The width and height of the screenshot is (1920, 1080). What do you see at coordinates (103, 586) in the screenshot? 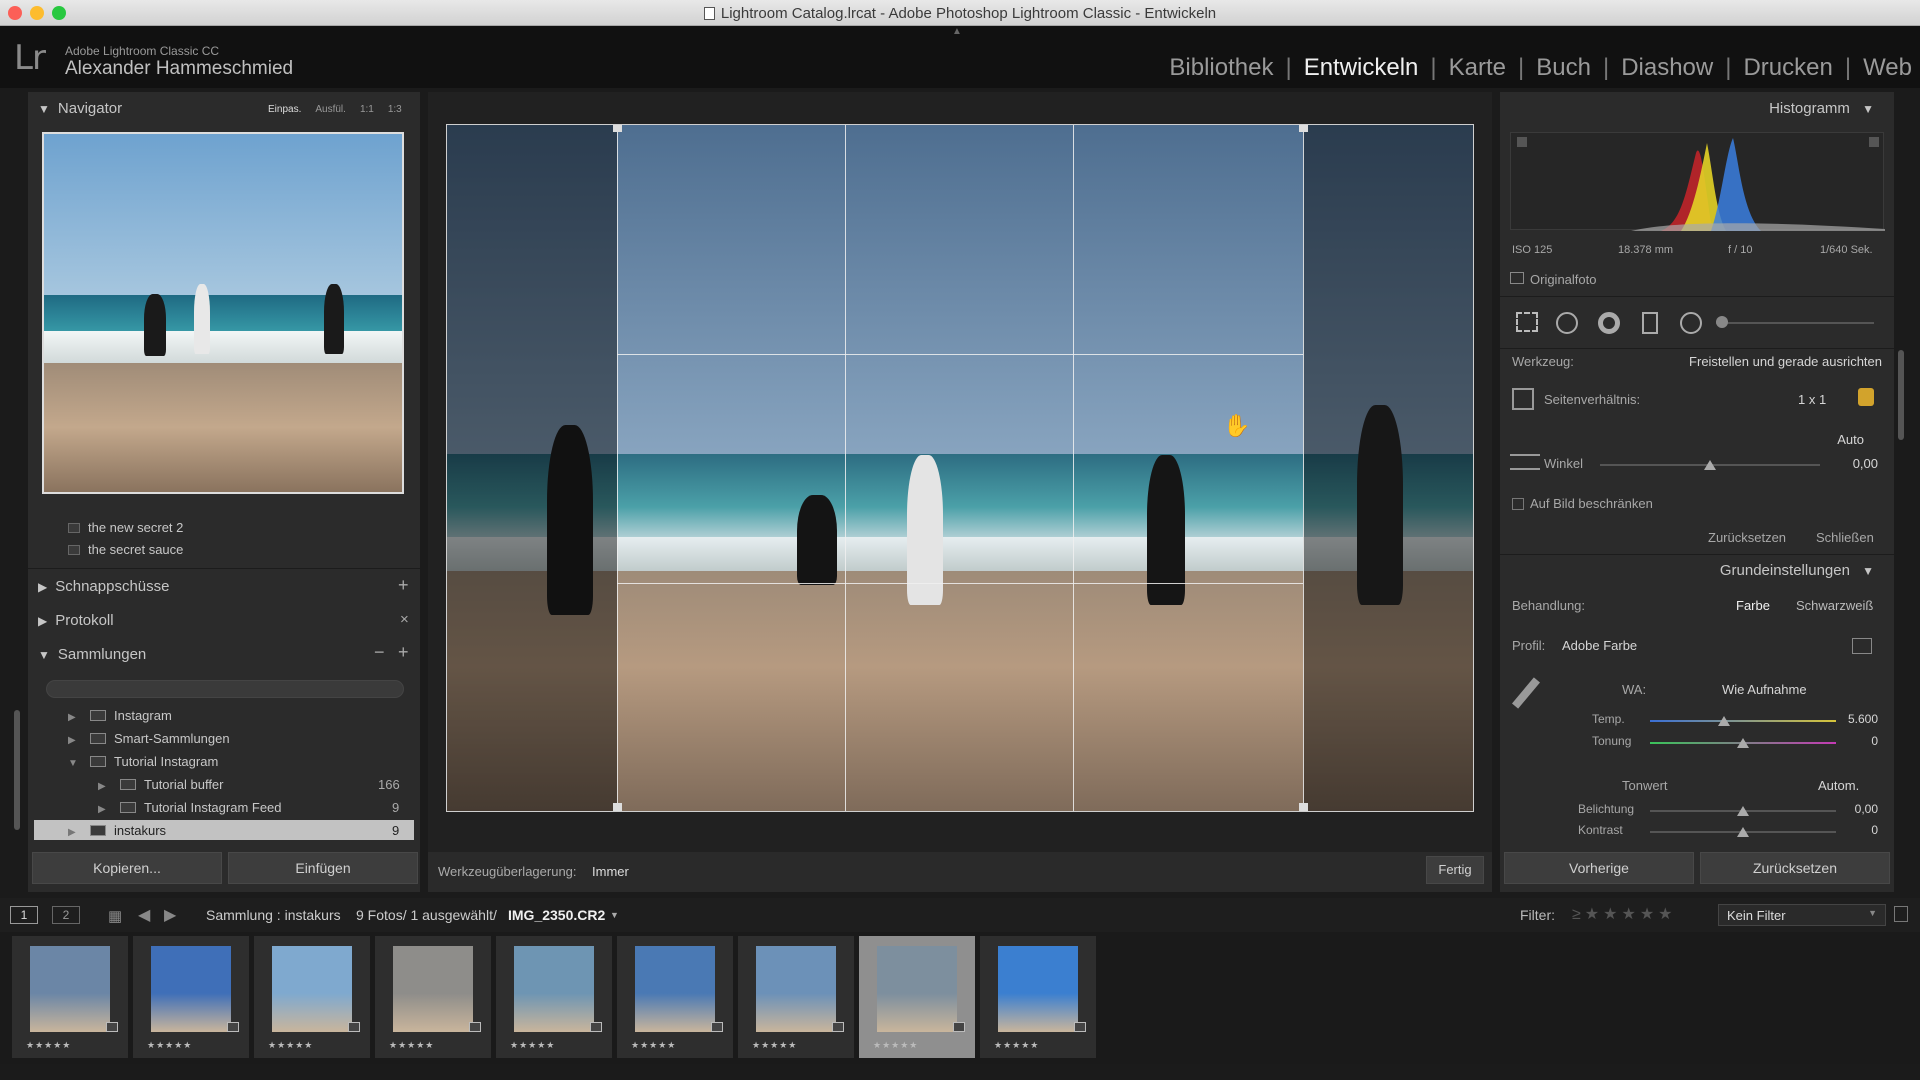
I see `snapshots-header: ▶ Schnappschüsse` at bounding box center [103, 586].